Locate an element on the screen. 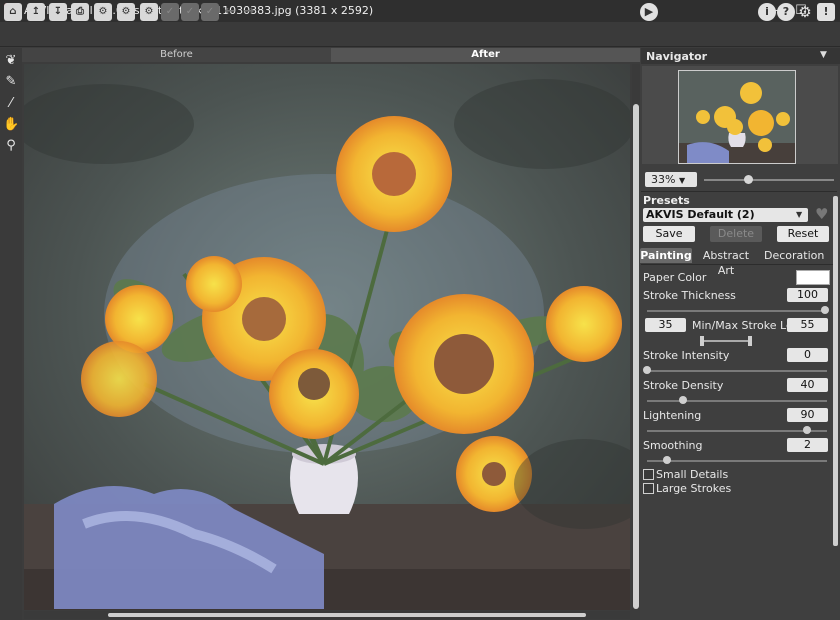  presets-label: Presets is located at coordinates (666, 200).